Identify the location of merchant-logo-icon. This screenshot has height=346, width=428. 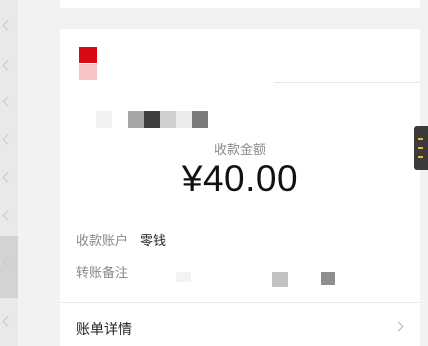
(88, 64).